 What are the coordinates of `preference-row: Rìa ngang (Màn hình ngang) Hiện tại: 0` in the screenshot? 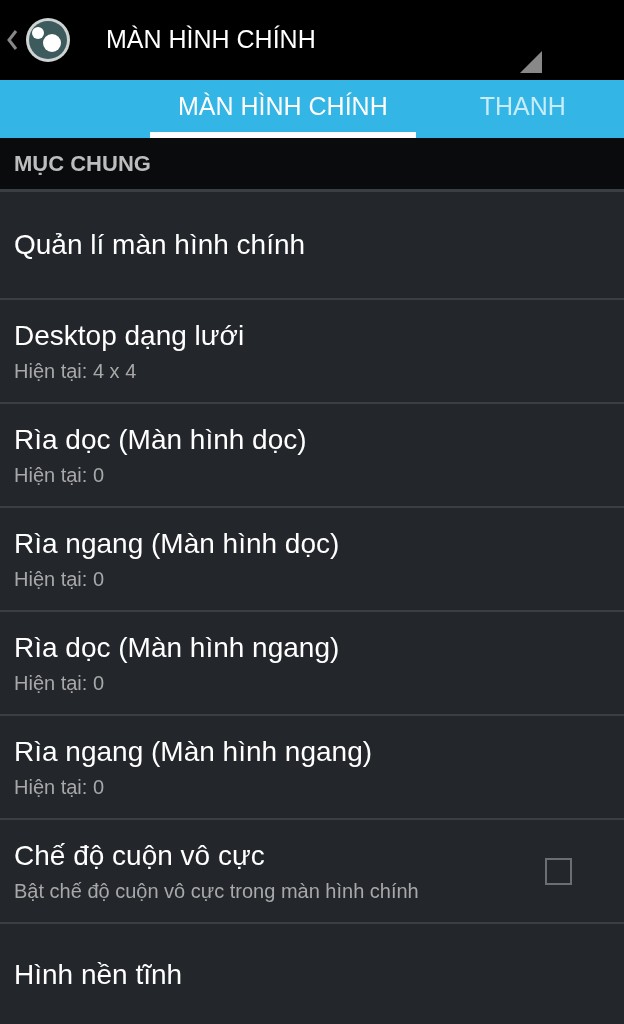 It's located at (312, 768).